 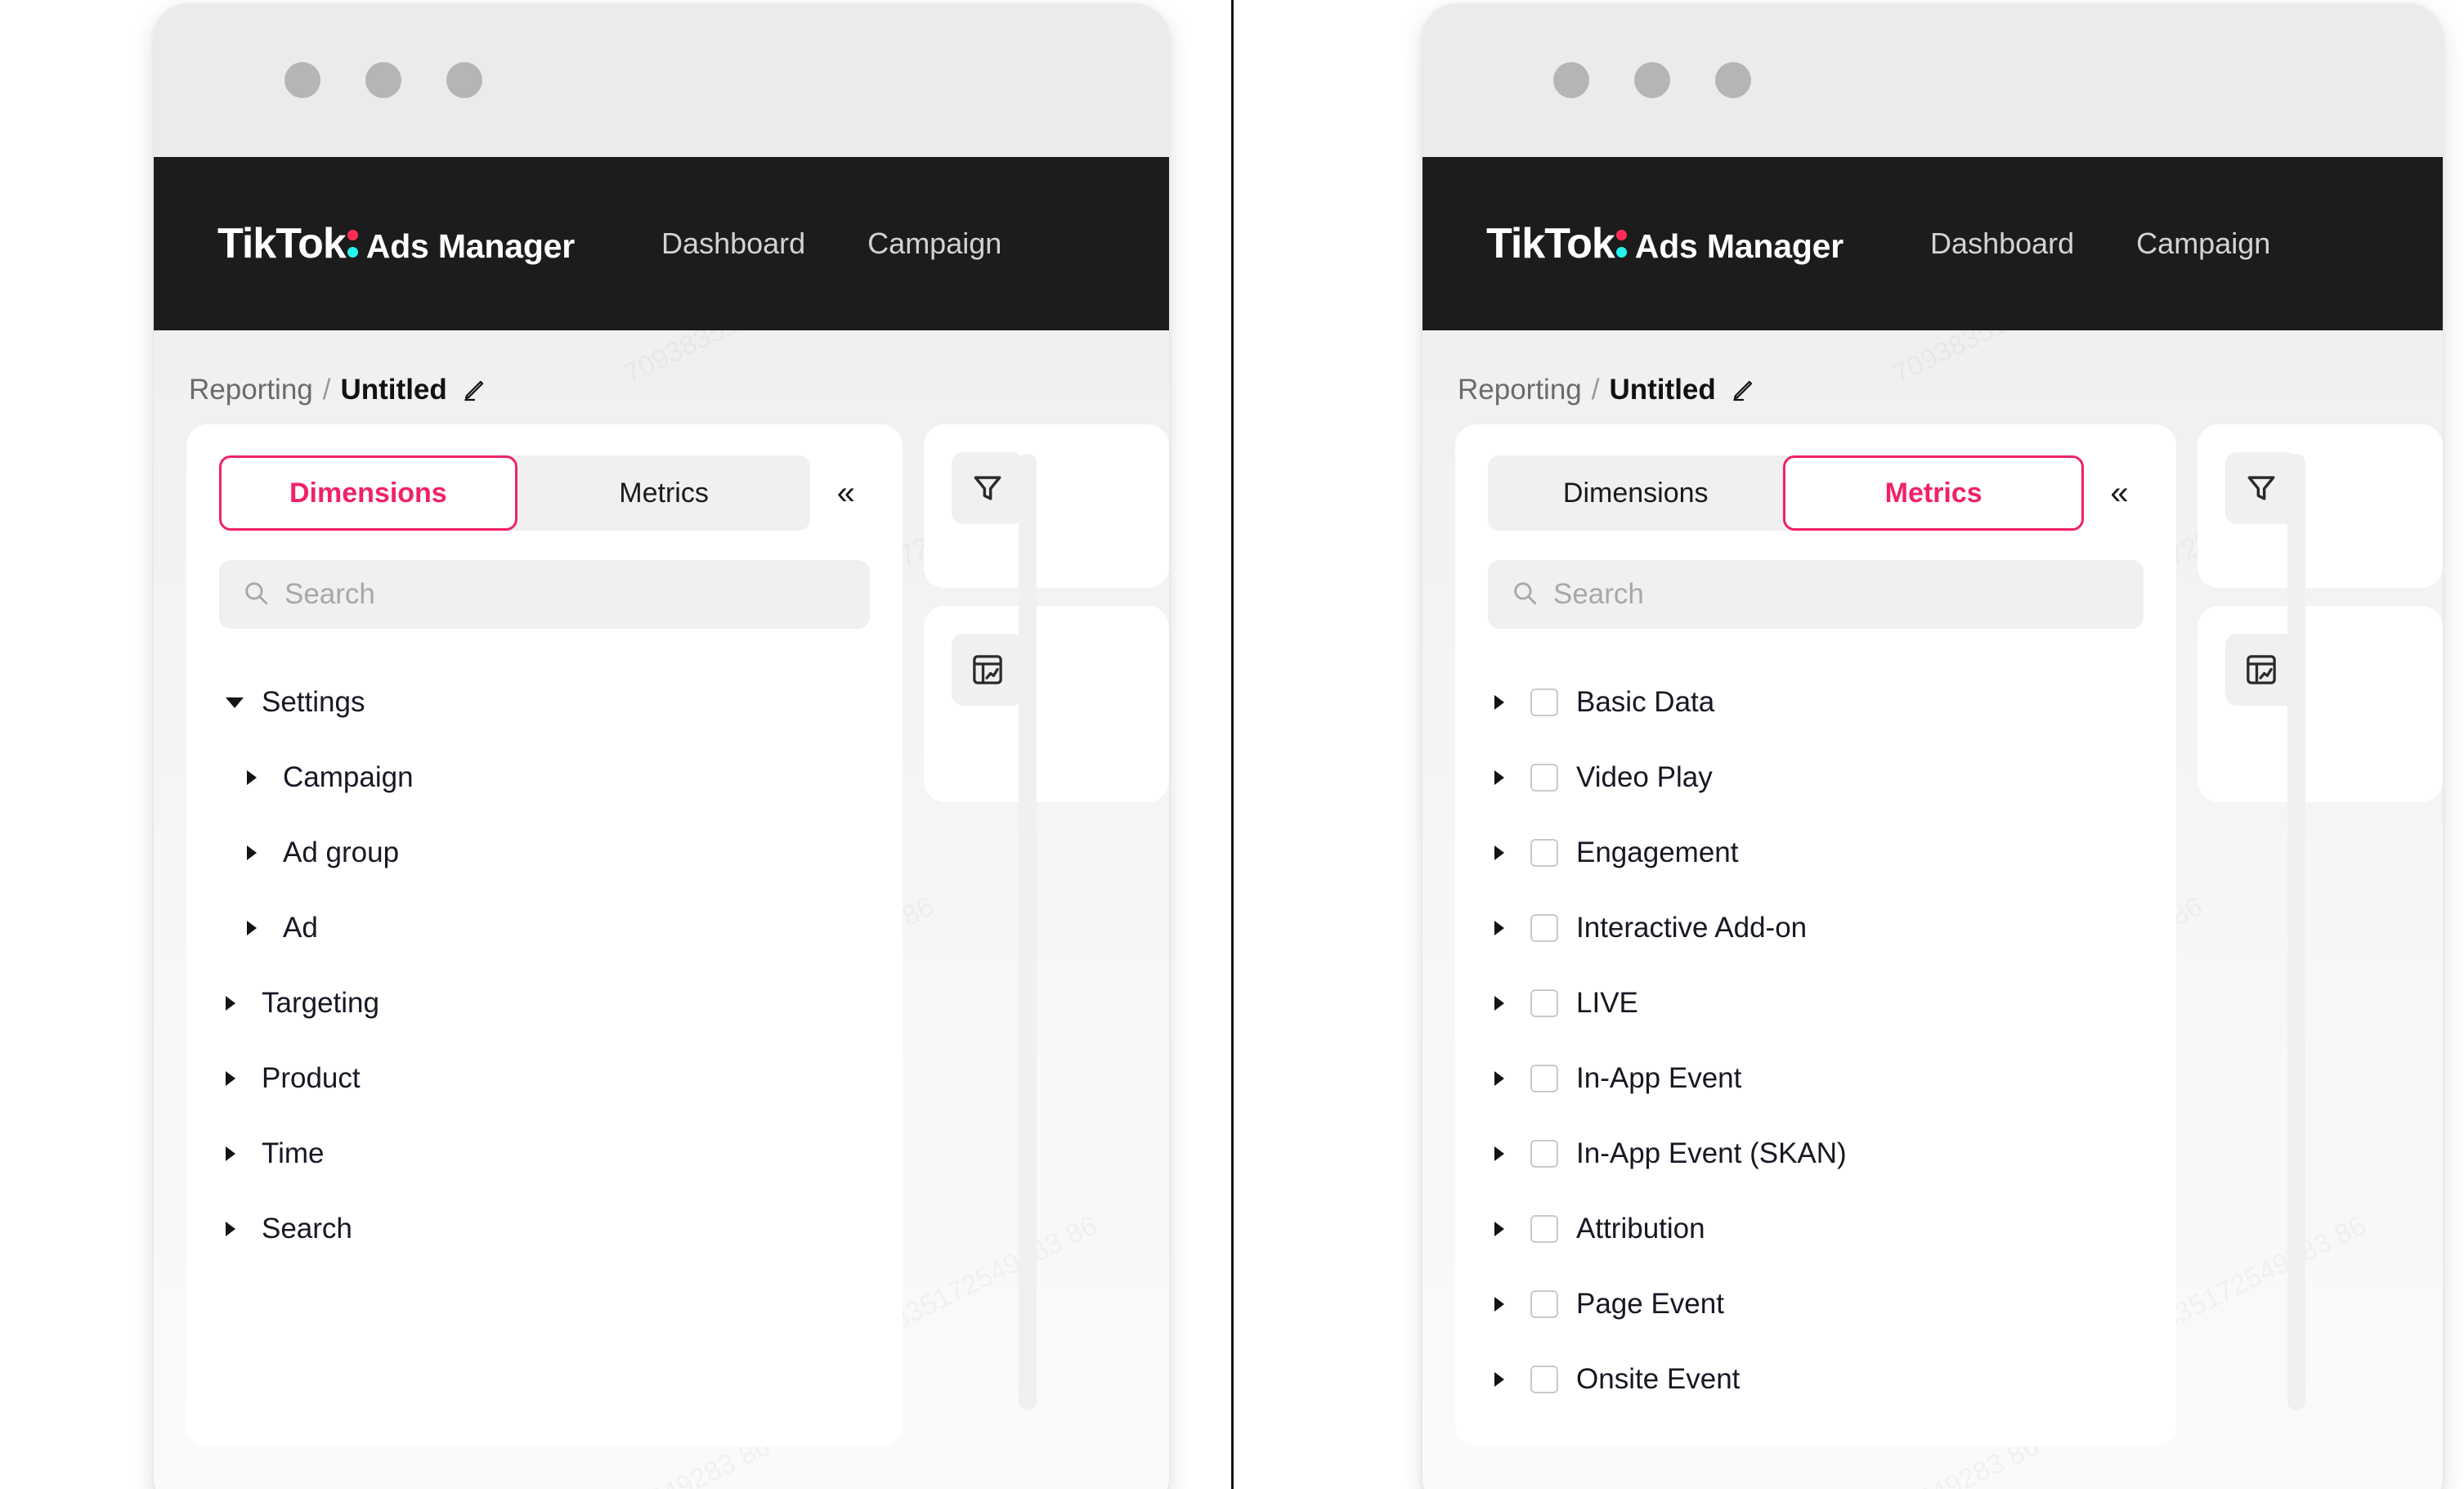 I want to click on tree-item-label: Settings, so click(x=314, y=702).